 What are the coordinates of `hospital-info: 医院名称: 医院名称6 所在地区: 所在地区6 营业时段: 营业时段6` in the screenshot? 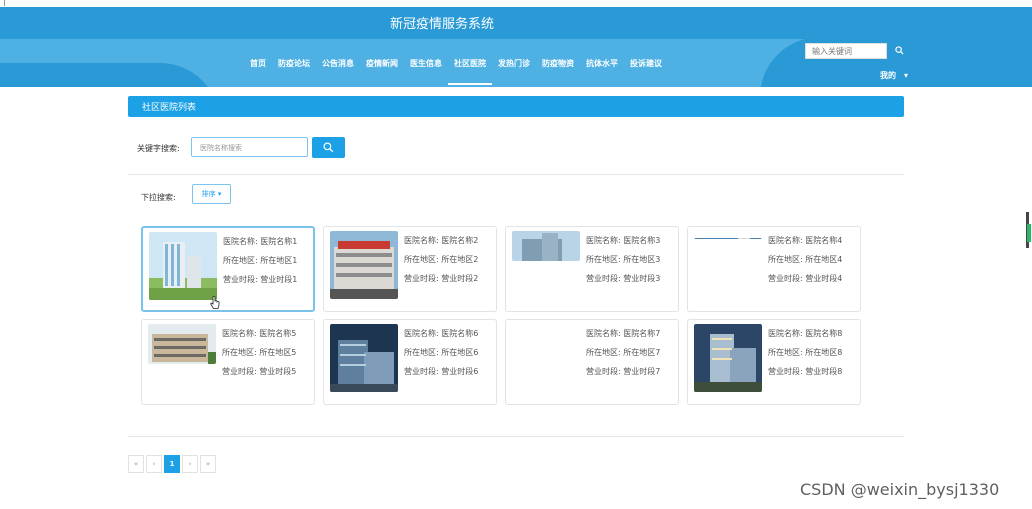 It's located at (441, 352).